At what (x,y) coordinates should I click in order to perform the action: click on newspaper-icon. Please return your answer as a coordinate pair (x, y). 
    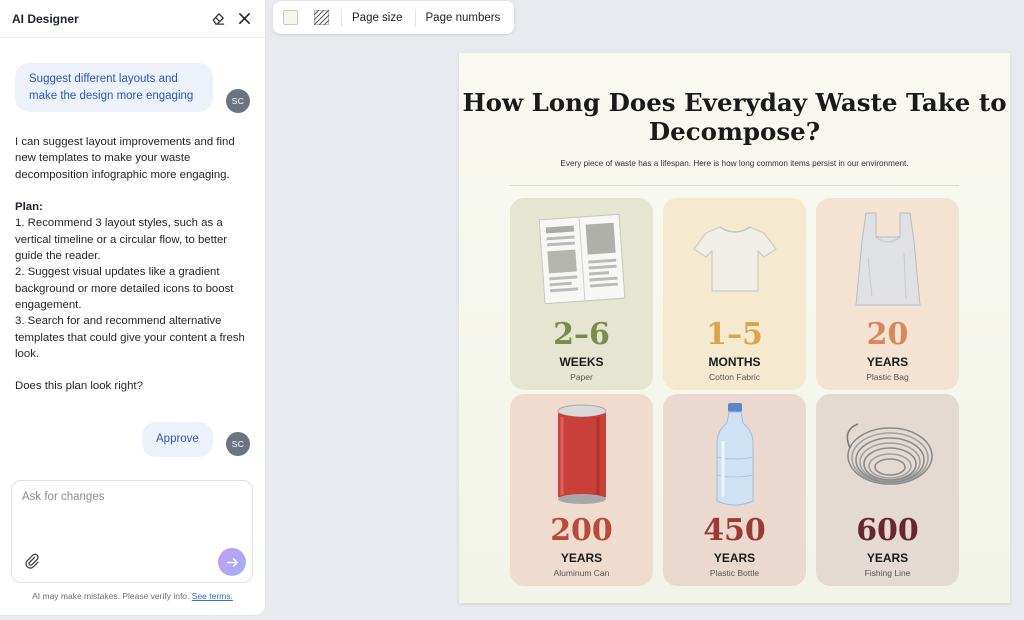
    Looking at the image, I should click on (581, 259).